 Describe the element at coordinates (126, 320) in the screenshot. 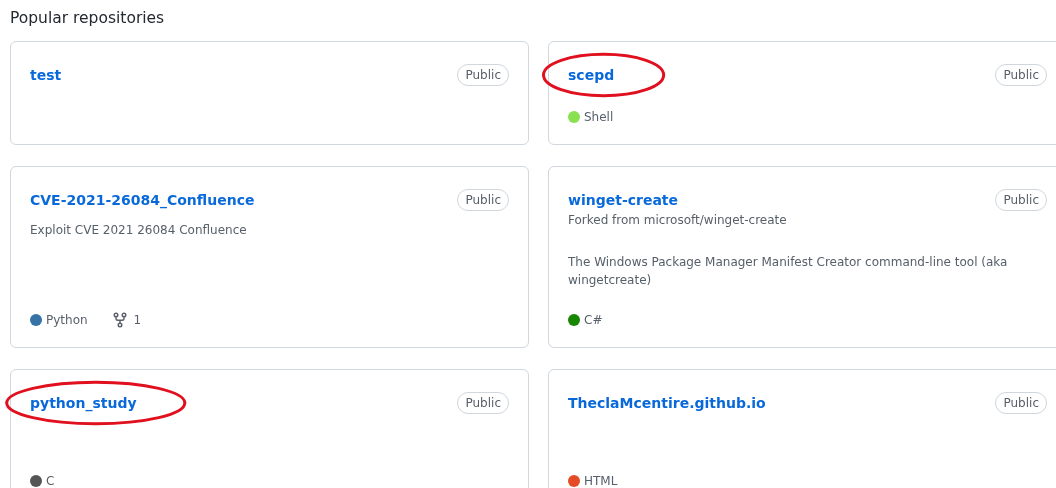

I see `fork-count-link: 1` at that location.